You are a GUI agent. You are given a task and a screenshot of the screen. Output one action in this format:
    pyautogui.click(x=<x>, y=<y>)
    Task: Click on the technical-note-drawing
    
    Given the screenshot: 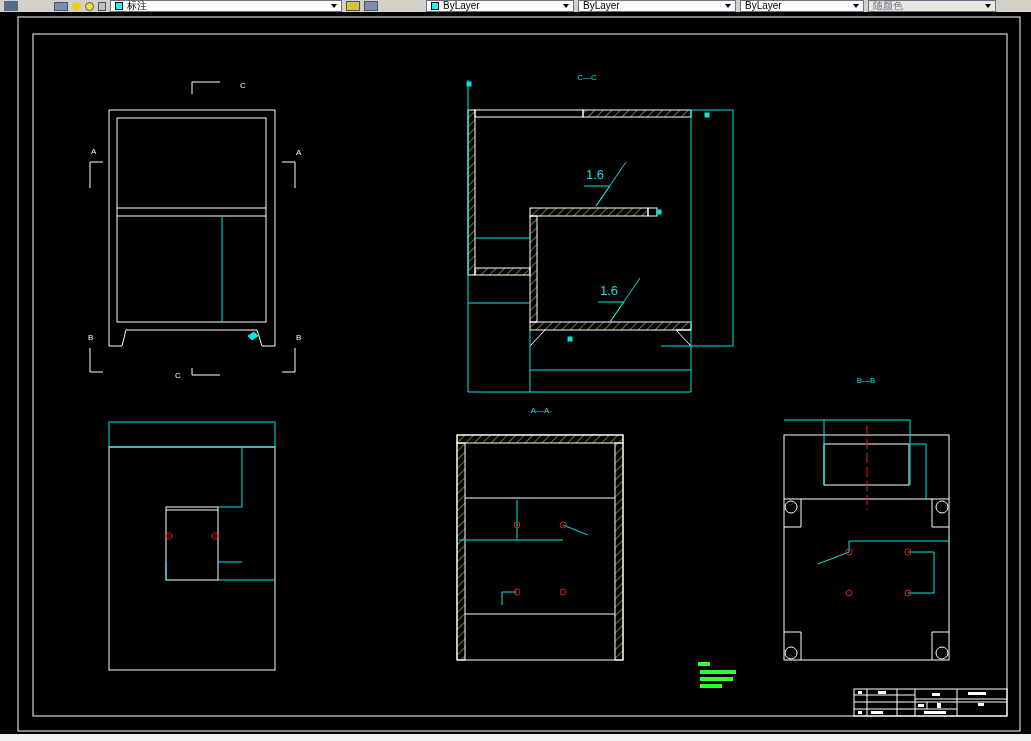 What is the action you would take?
    pyautogui.click(x=717, y=675)
    